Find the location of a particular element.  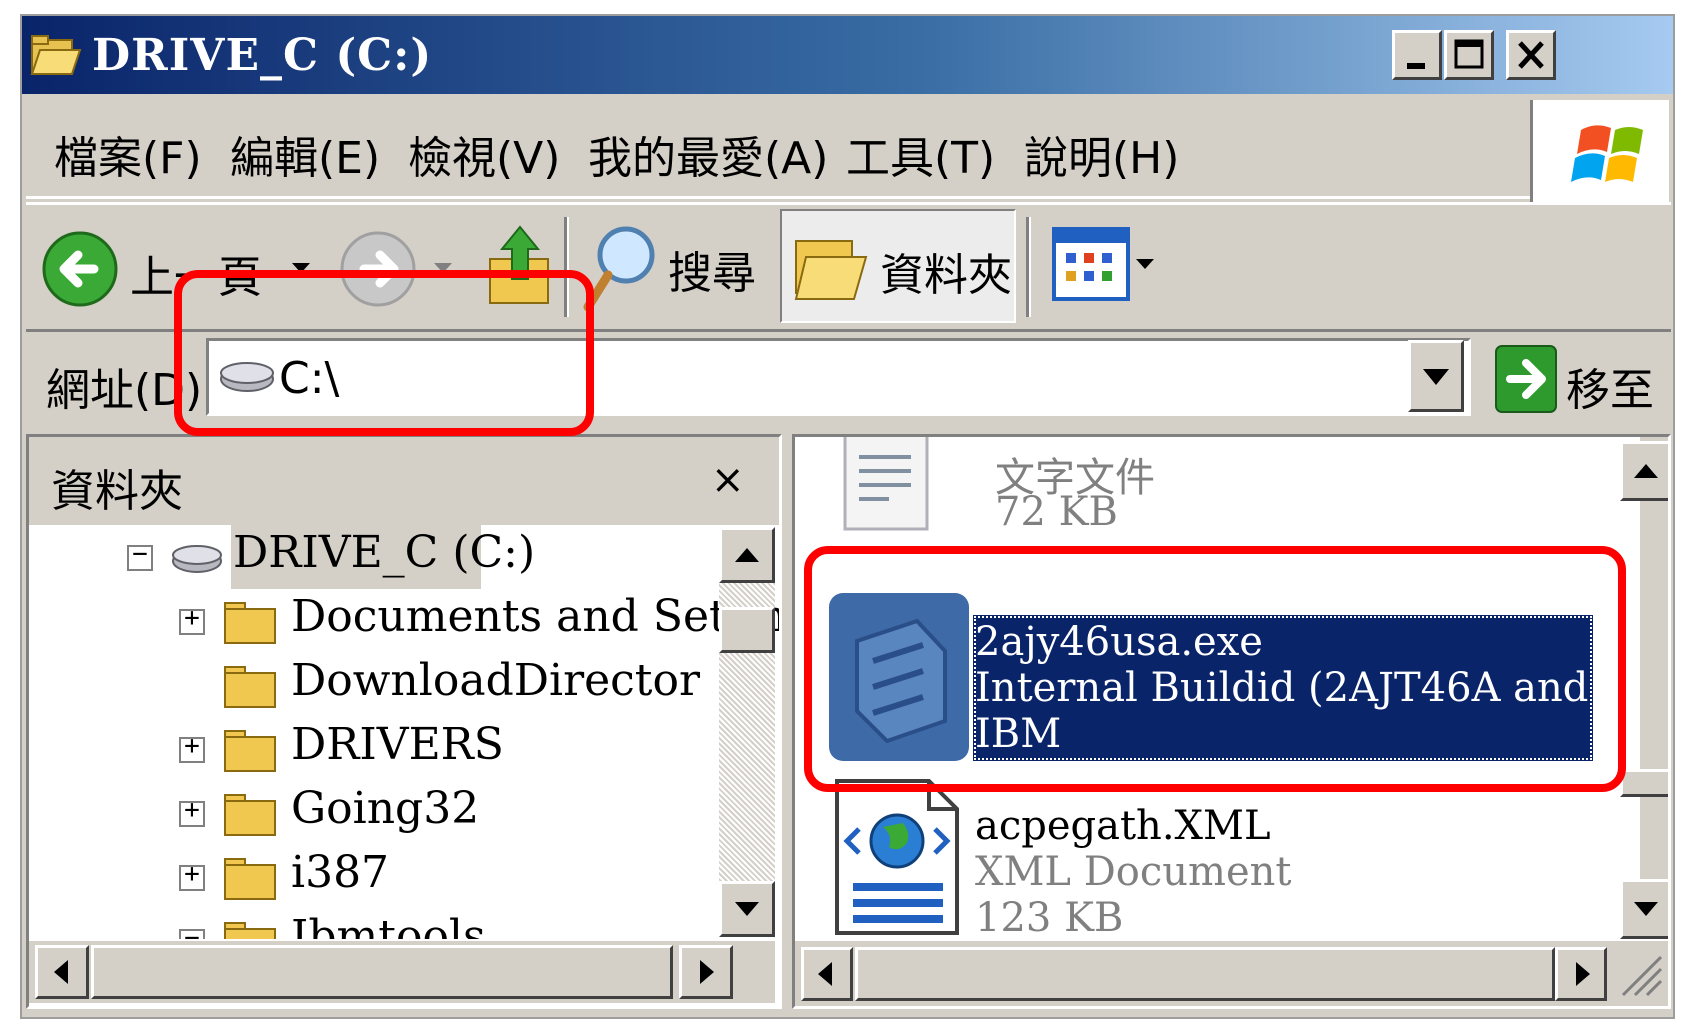

minimize-button is located at coordinates (1417, 55).